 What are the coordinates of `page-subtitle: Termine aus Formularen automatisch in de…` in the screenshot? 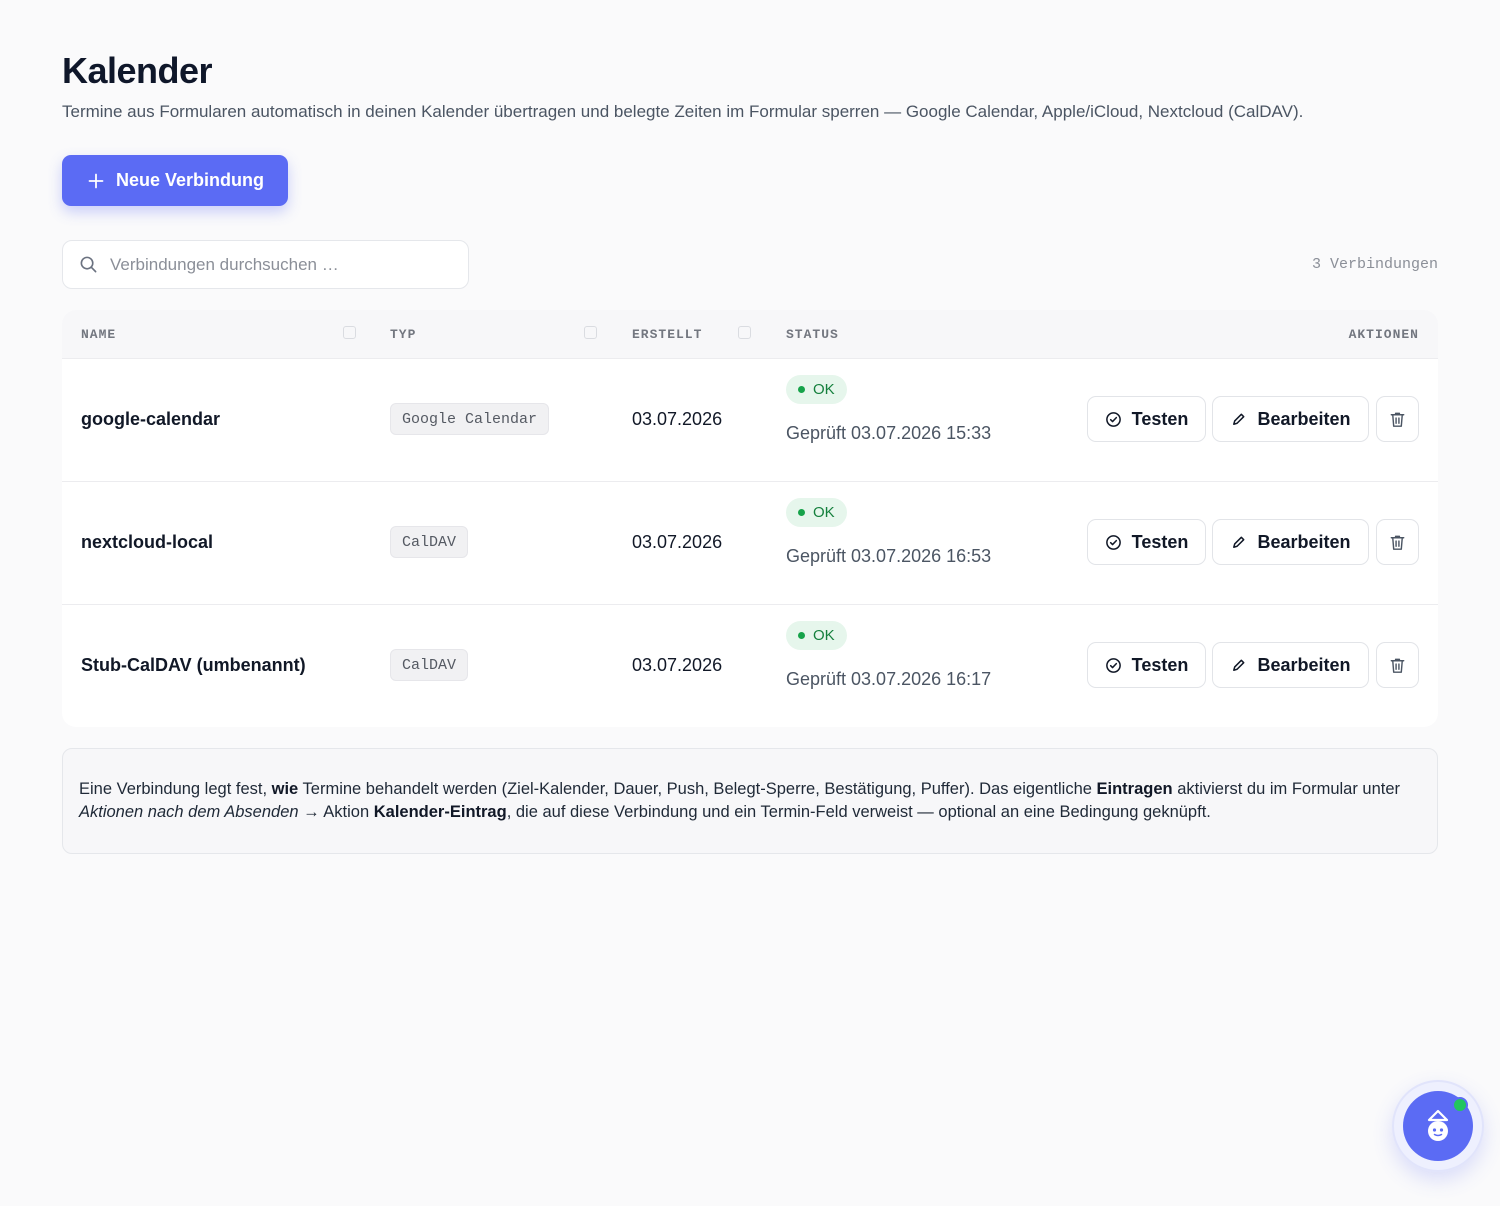 It's located at (683, 111).